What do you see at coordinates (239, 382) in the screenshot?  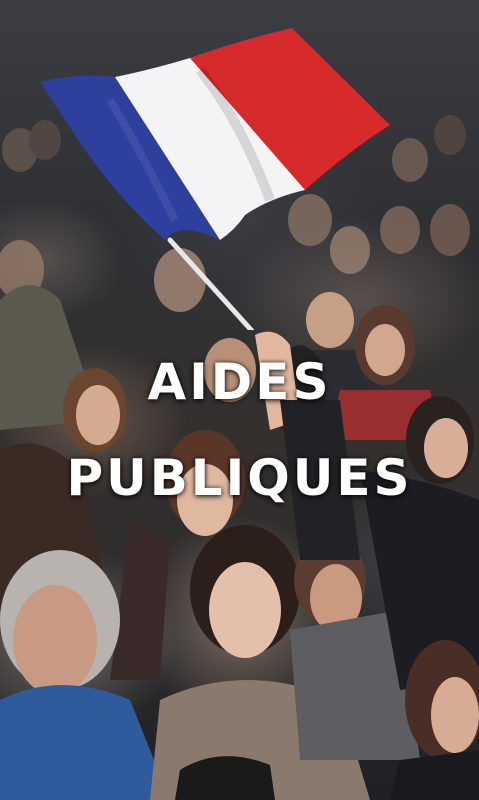 I see `headline-line-1: AIDES` at bounding box center [239, 382].